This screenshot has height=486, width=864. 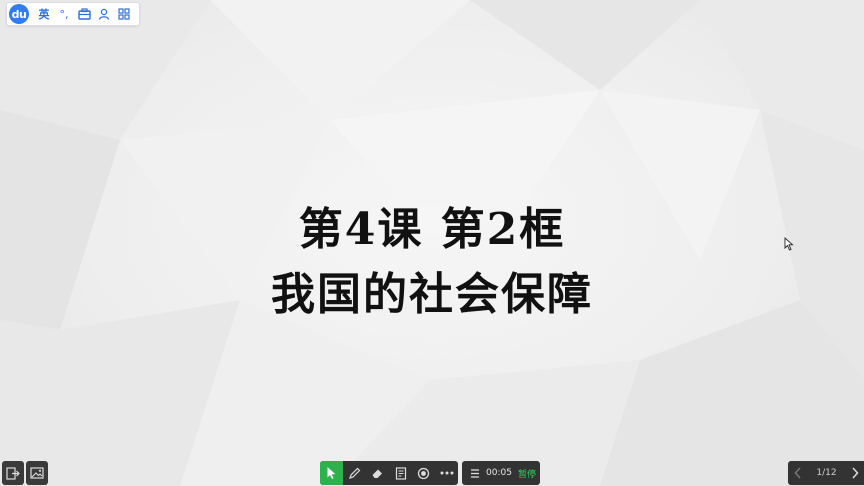 What do you see at coordinates (475, 473) in the screenshot?
I see `list-icon` at bounding box center [475, 473].